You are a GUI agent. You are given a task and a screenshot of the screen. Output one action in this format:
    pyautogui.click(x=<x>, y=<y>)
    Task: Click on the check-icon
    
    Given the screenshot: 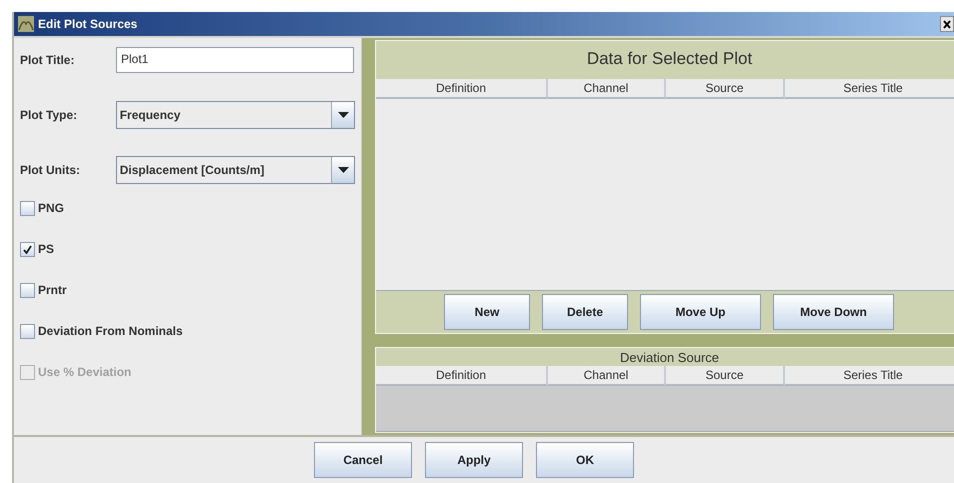 What is the action you would take?
    pyautogui.click(x=27, y=249)
    